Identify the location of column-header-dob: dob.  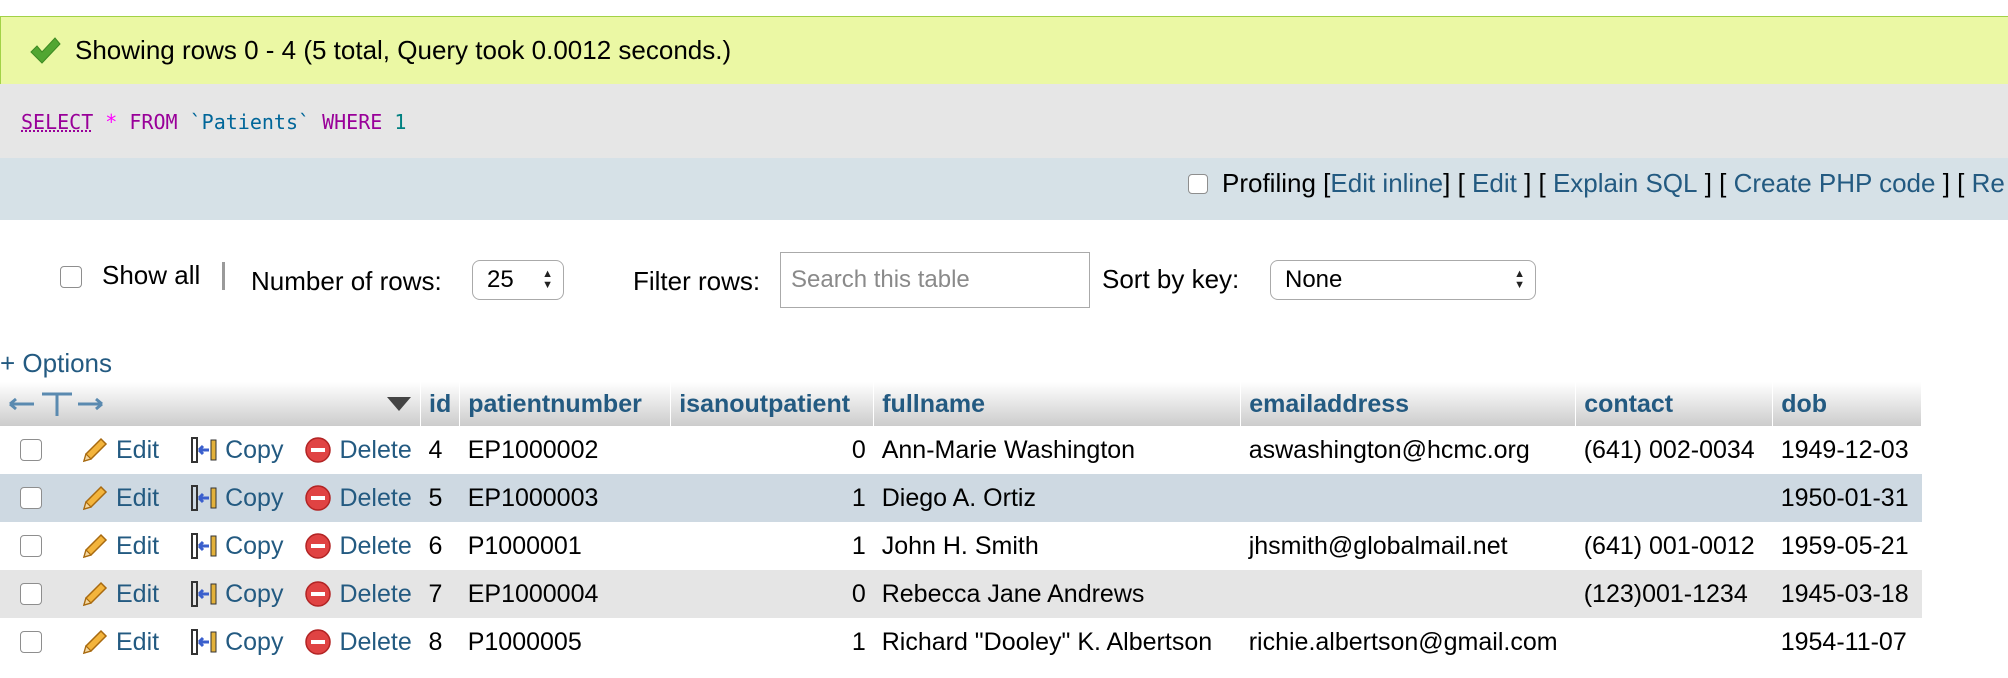
(1847, 404).